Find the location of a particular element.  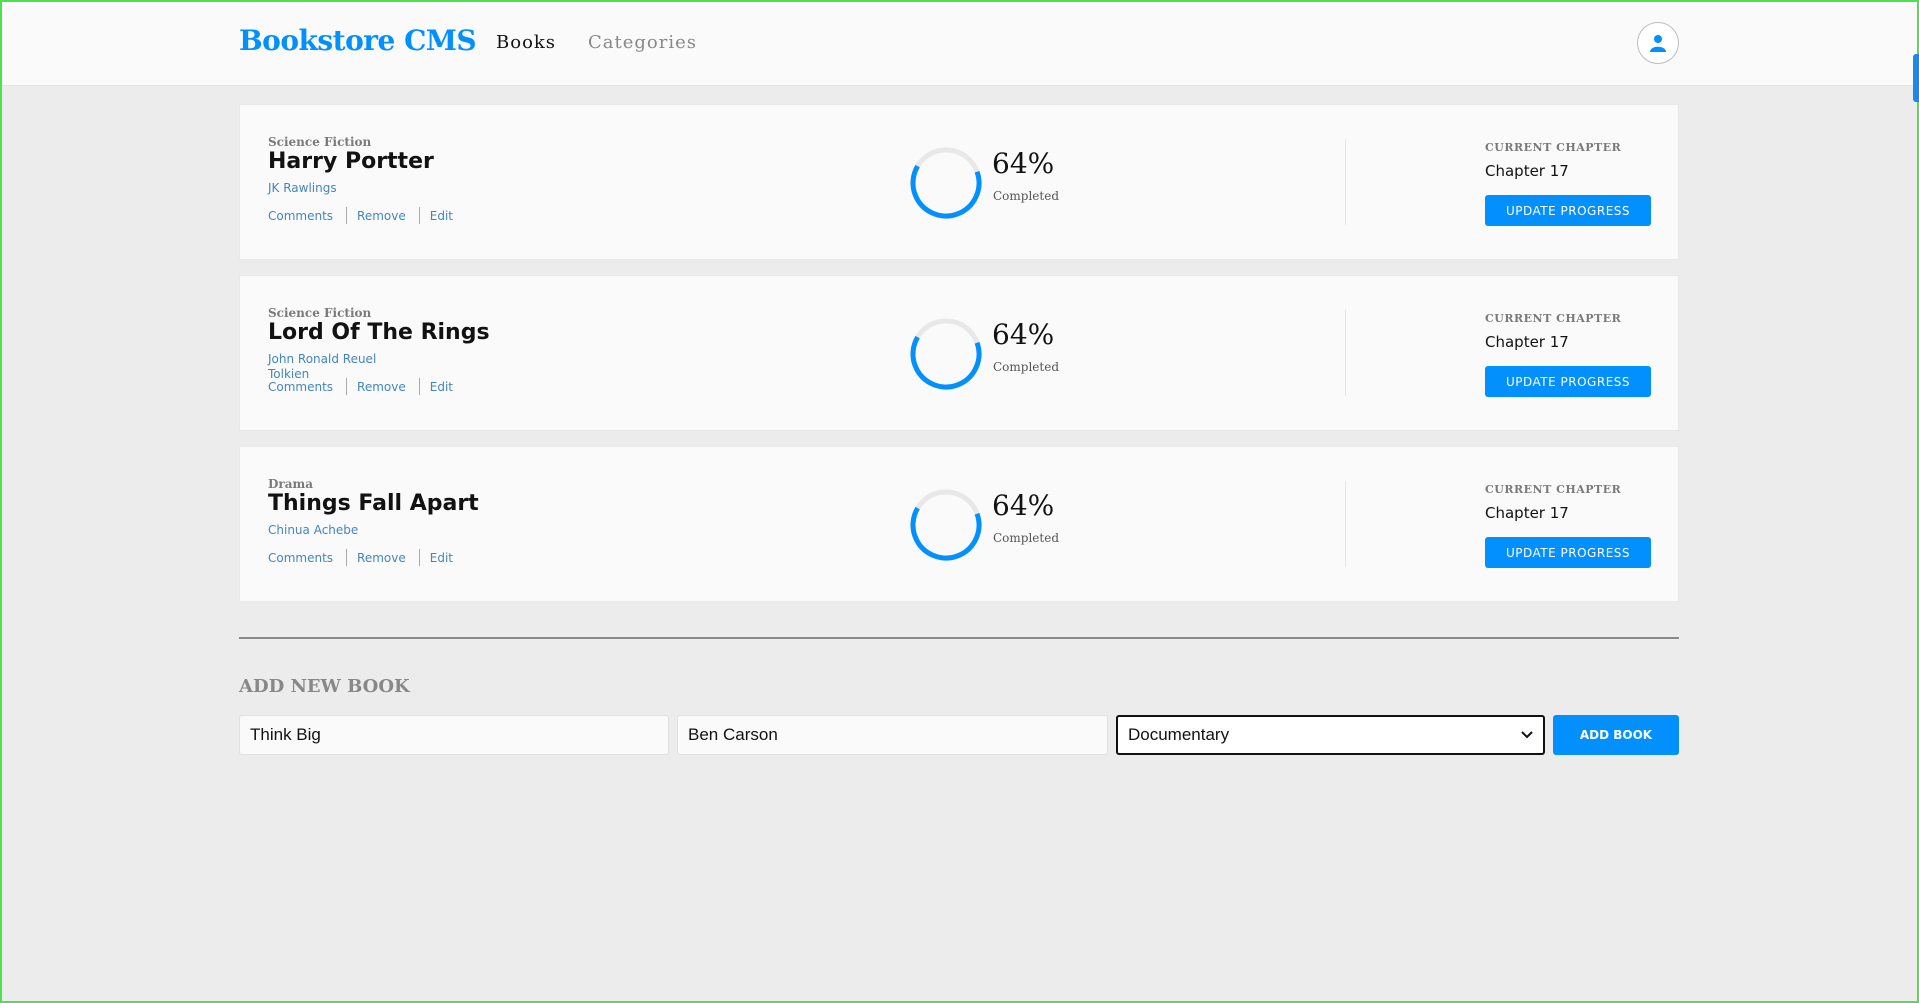

site-header: Bookstore CMS Books Categories is located at coordinates (959, 43).